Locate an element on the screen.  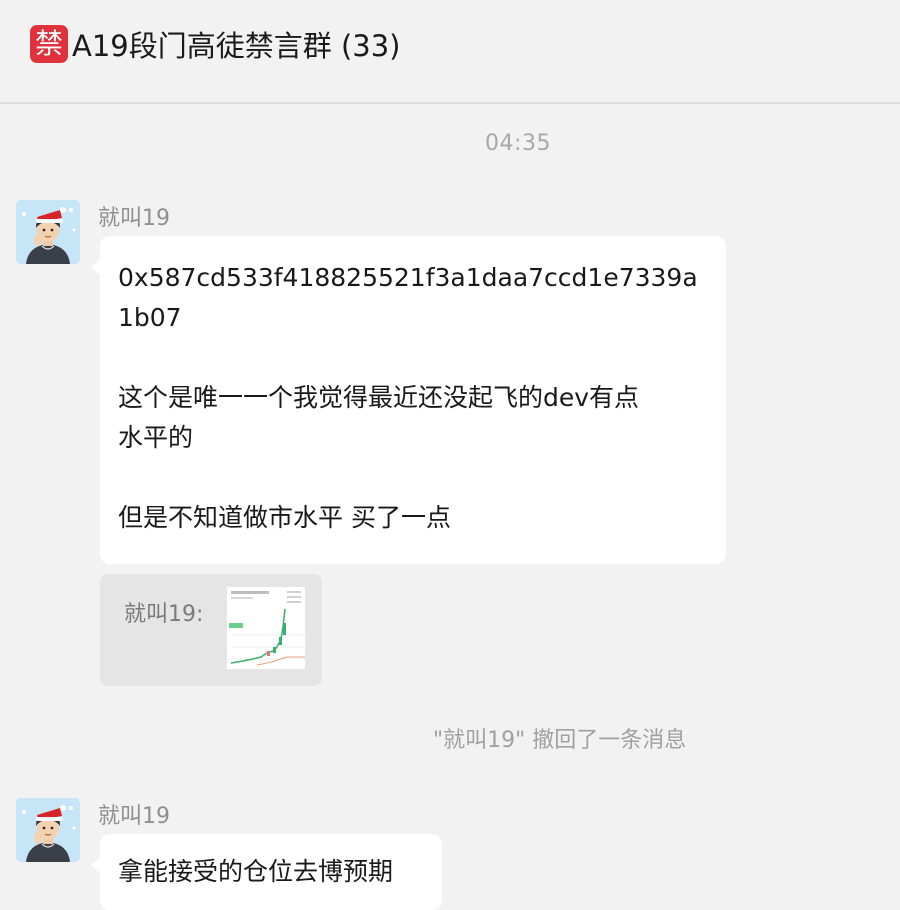
quoted-sender-name: 就叫19: is located at coordinates (164, 614).